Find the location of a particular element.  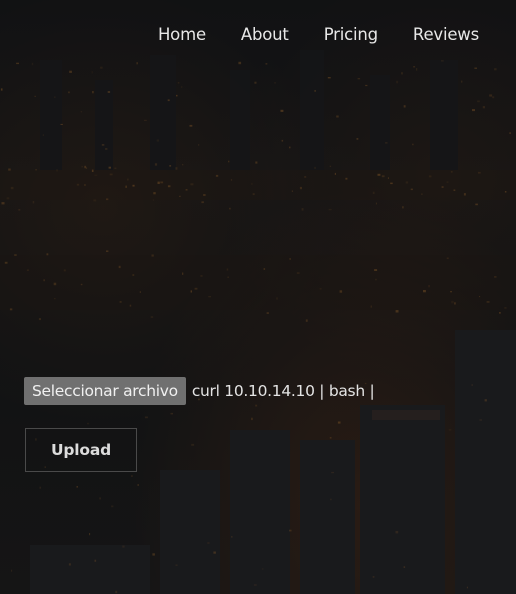

nav-reviews-link: Reviews is located at coordinates (446, 35).